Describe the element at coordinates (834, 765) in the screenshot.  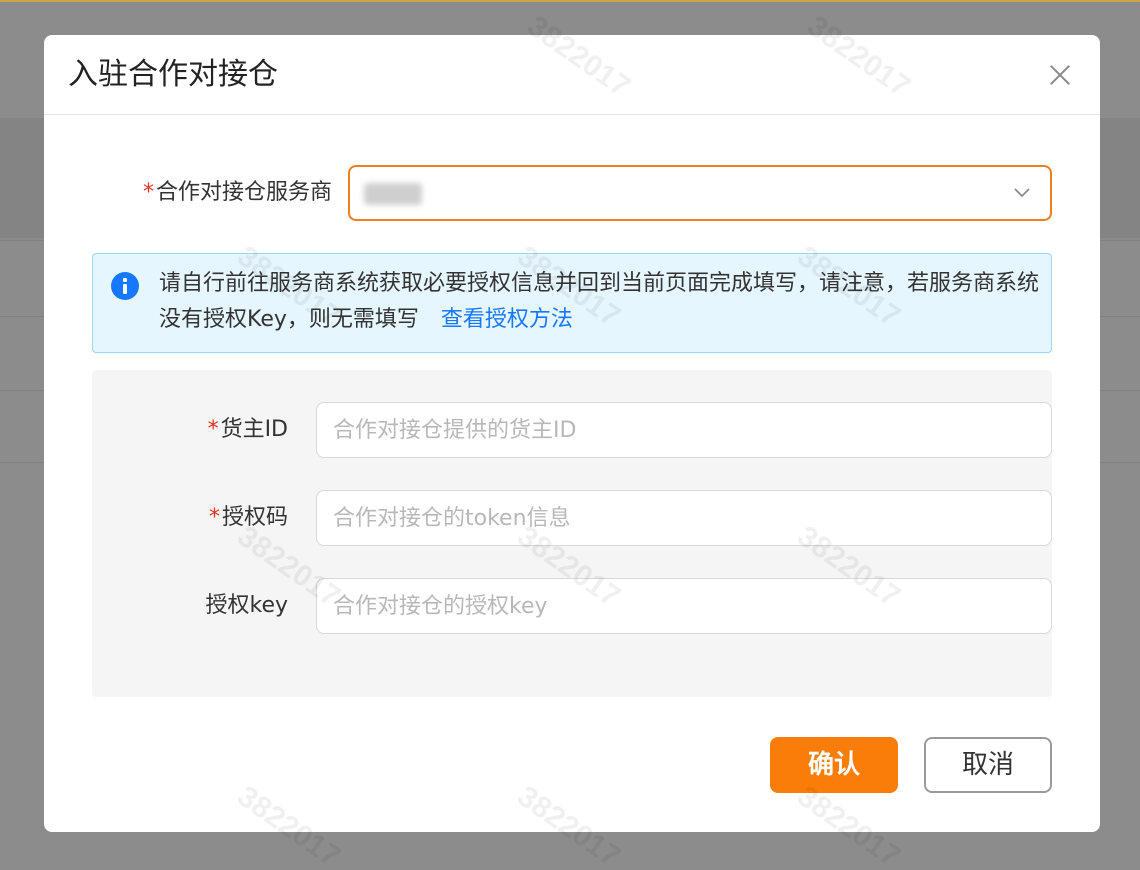
I see `confirm-button: 确认` at that location.